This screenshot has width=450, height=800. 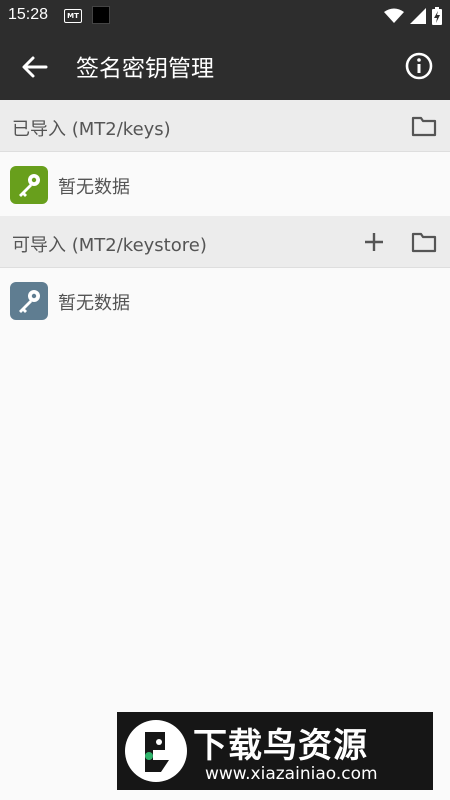 What do you see at coordinates (225, 66) in the screenshot?
I see `app-bar: 签名密钥管理` at bounding box center [225, 66].